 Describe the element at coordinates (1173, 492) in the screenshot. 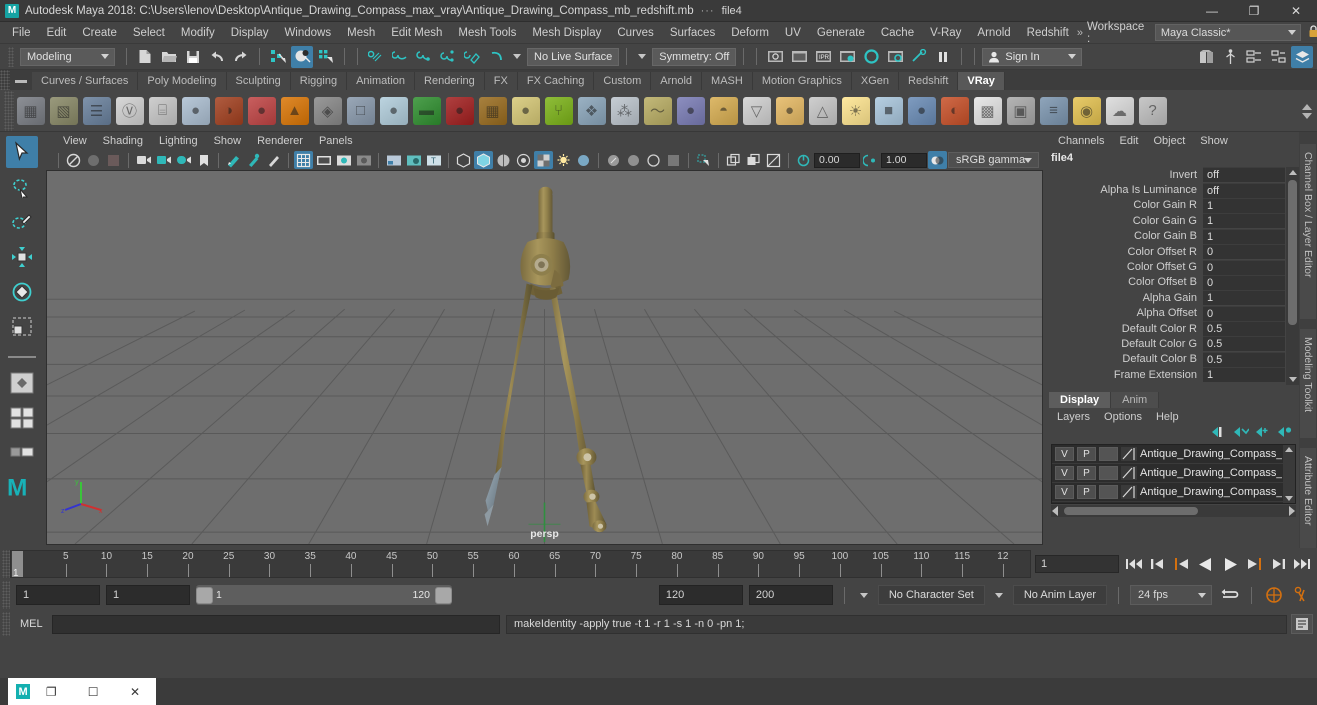

I see `layer-row: V P Antique_Drawing_Compass_` at that location.